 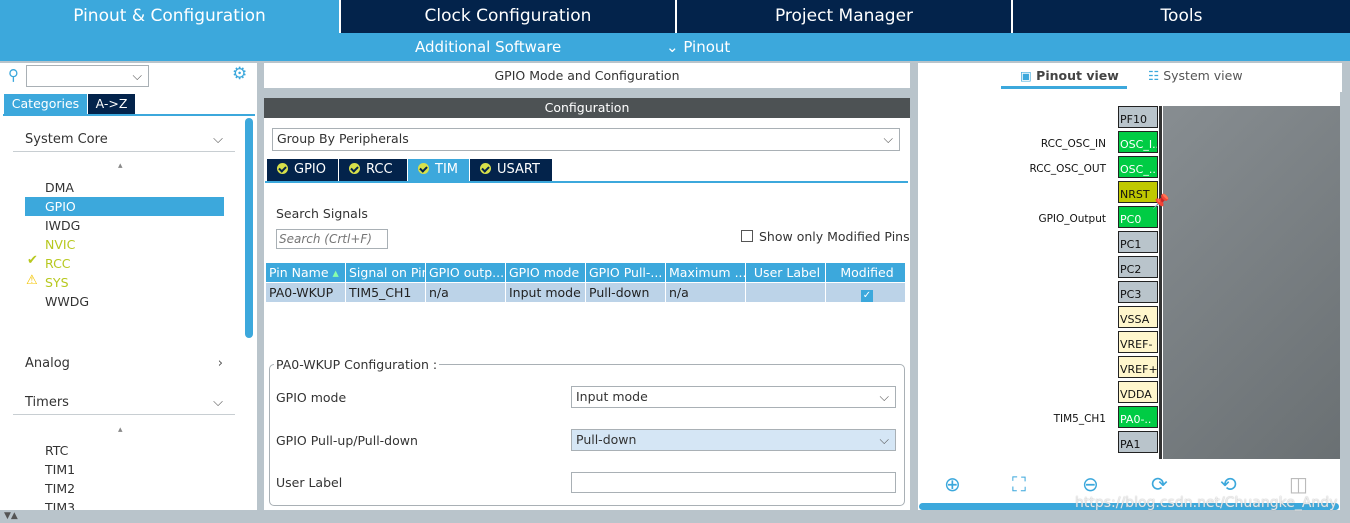 I want to click on category-tim3: TIM3, so click(x=124, y=504).